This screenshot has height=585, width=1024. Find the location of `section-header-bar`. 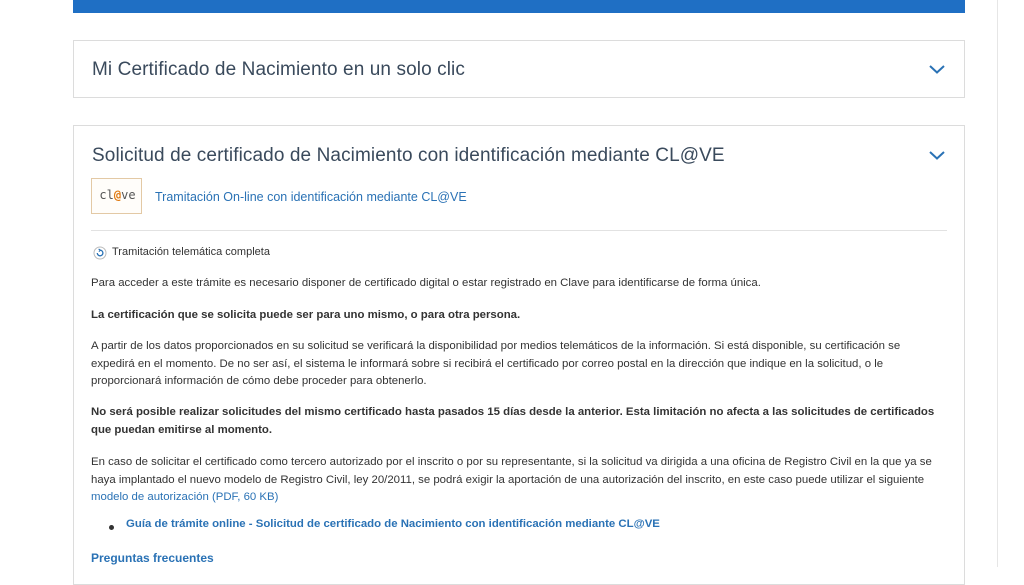

section-header-bar is located at coordinates (519, 6).